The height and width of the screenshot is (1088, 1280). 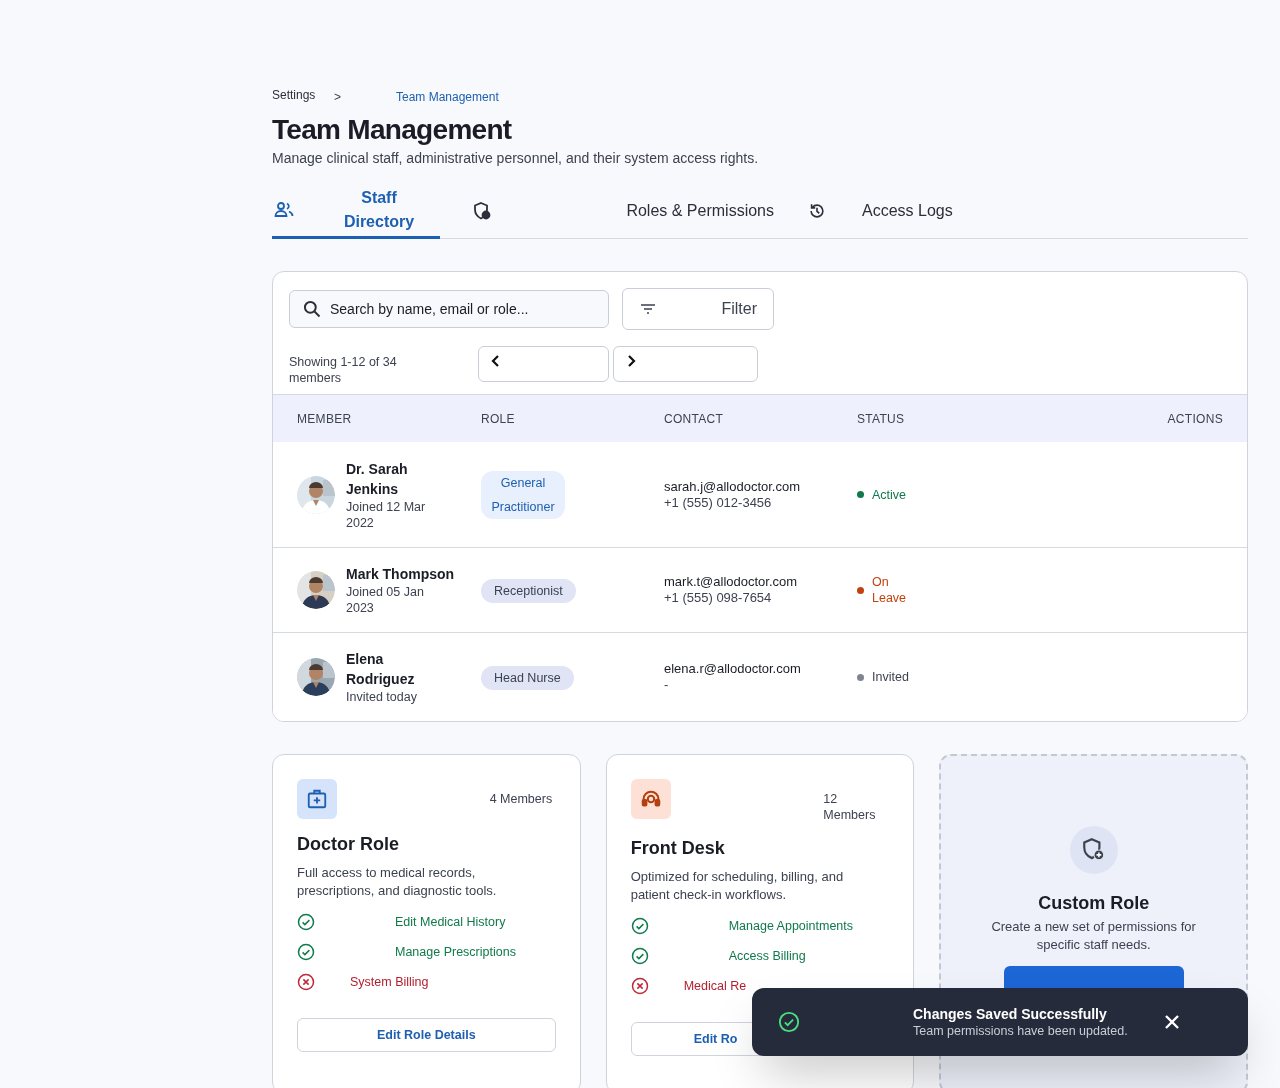 I want to click on breadcrumb-link: Settings, so click(x=294, y=94).